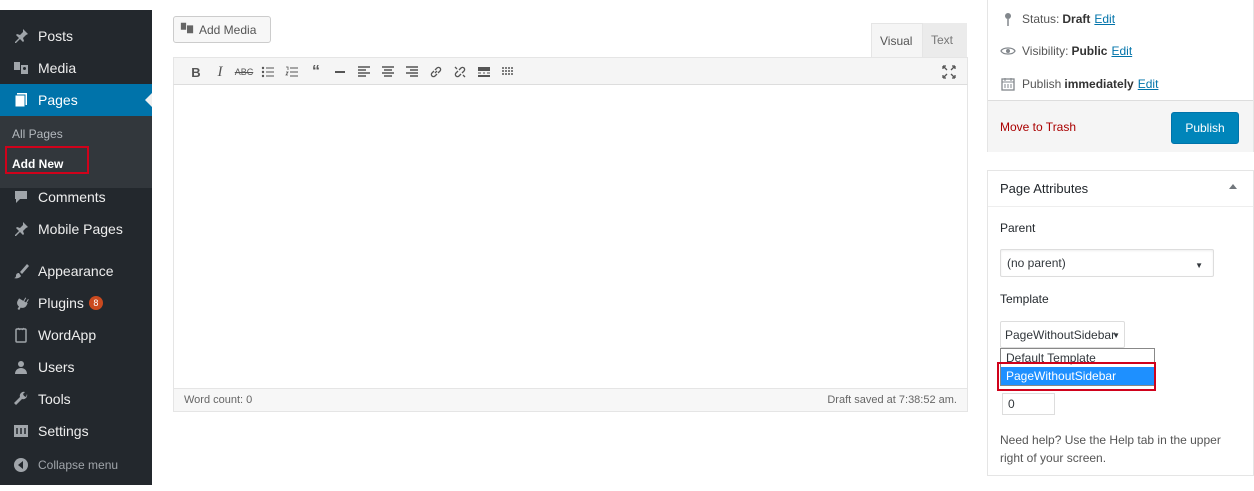 Image resolution: width=1254 pixels, height=491 pixels. I want to click on align-center-icon, so click(388, 71).